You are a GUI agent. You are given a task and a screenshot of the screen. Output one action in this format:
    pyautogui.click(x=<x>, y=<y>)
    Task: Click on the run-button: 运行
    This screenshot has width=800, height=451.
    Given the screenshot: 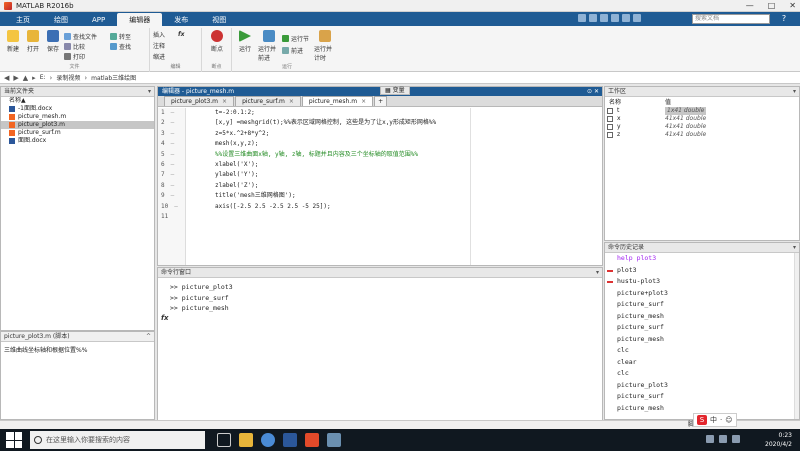 What is the action you would take?
    pyautogui.click(x=245, y=41)
    